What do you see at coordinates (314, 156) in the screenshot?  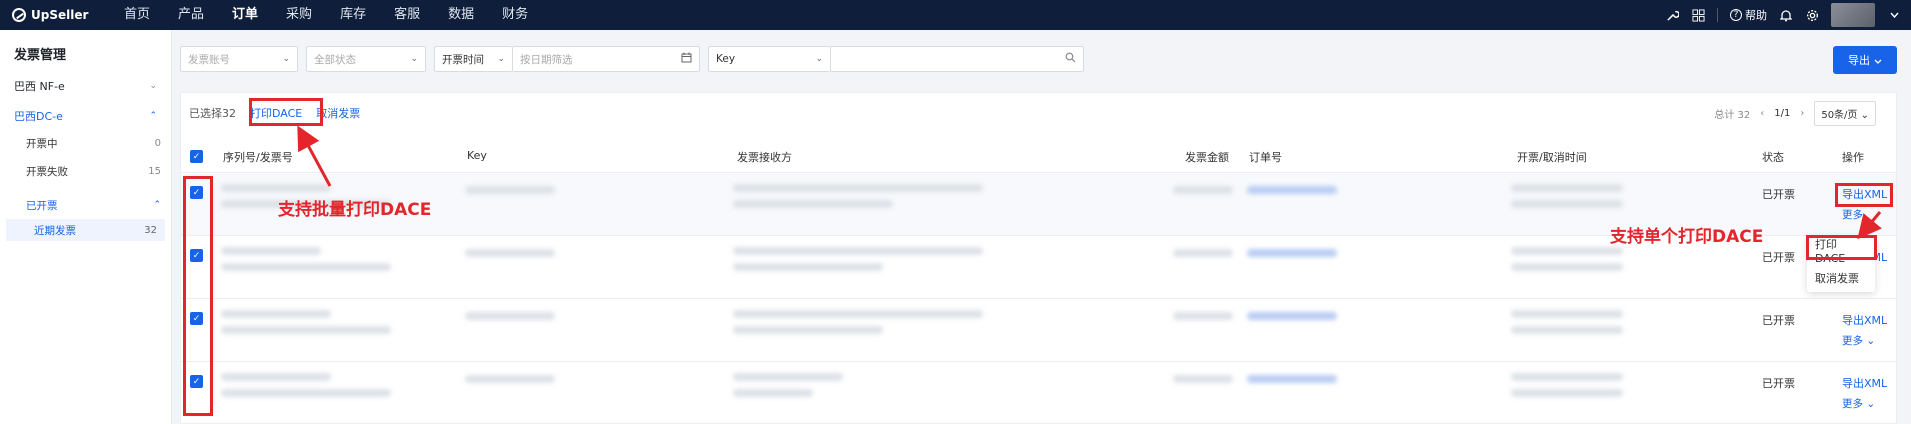 I see `arrow-to-batch-print` at bounding box center [314, 156].